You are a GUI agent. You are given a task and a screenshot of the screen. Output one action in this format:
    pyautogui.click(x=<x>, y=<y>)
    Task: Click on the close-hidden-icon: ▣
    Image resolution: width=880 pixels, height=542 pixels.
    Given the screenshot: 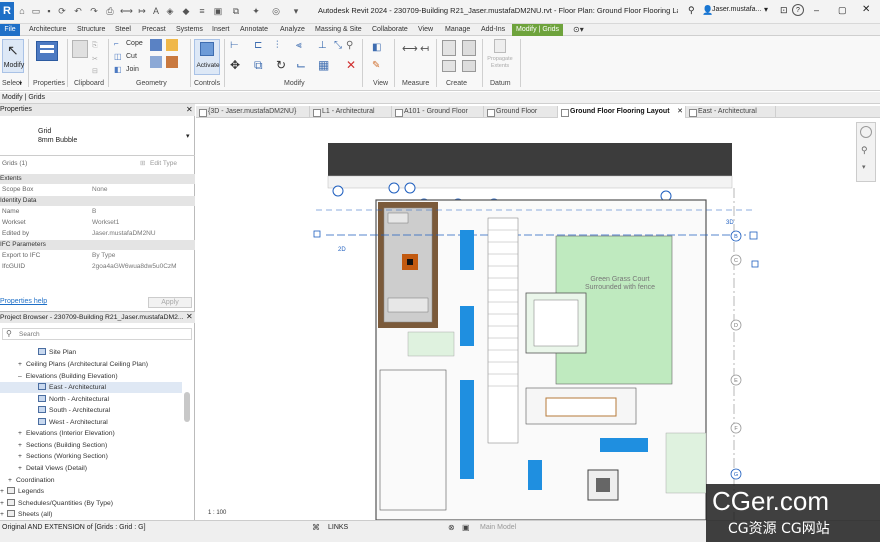 What is the action you would take?
    pyautogui.click(x=218, y=11)
    